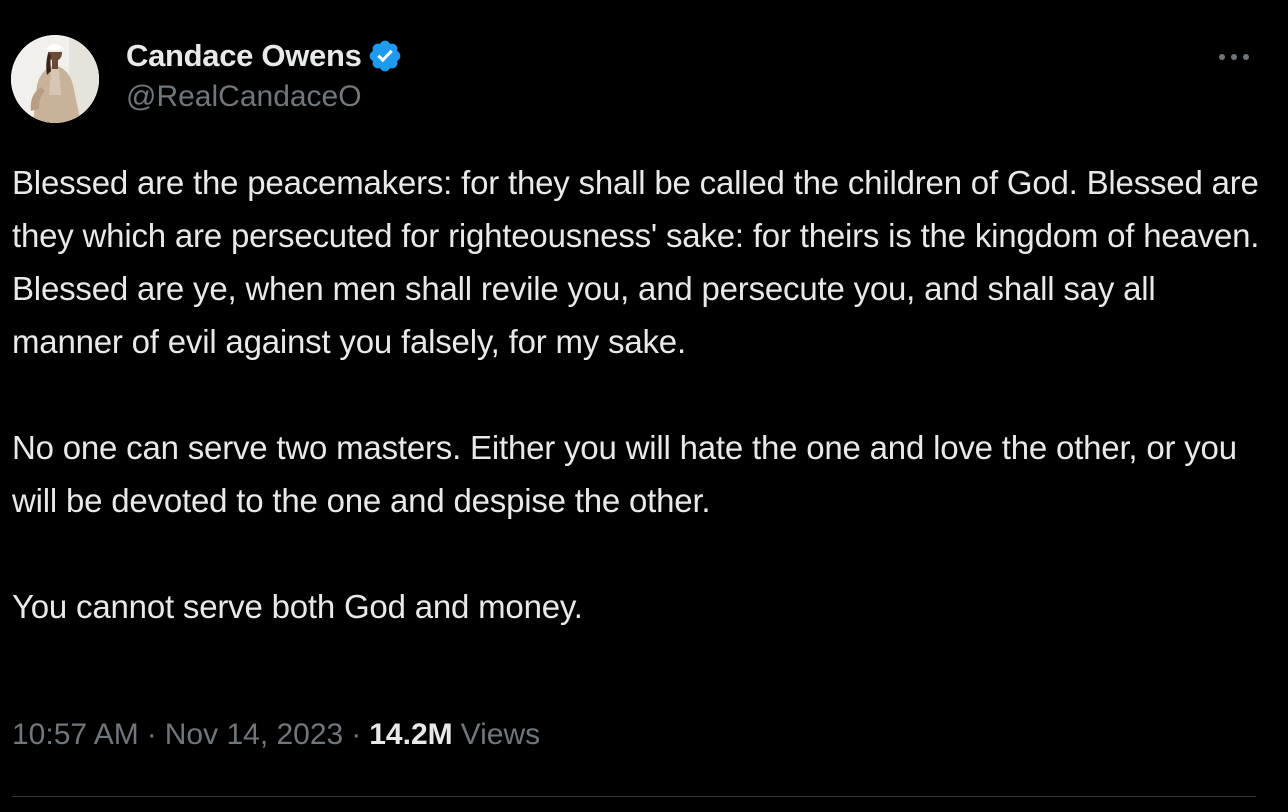  Describe the element at coordinates (75, 735) in the screenshot. I see `tweet-time: 10:57 AM` at that location.